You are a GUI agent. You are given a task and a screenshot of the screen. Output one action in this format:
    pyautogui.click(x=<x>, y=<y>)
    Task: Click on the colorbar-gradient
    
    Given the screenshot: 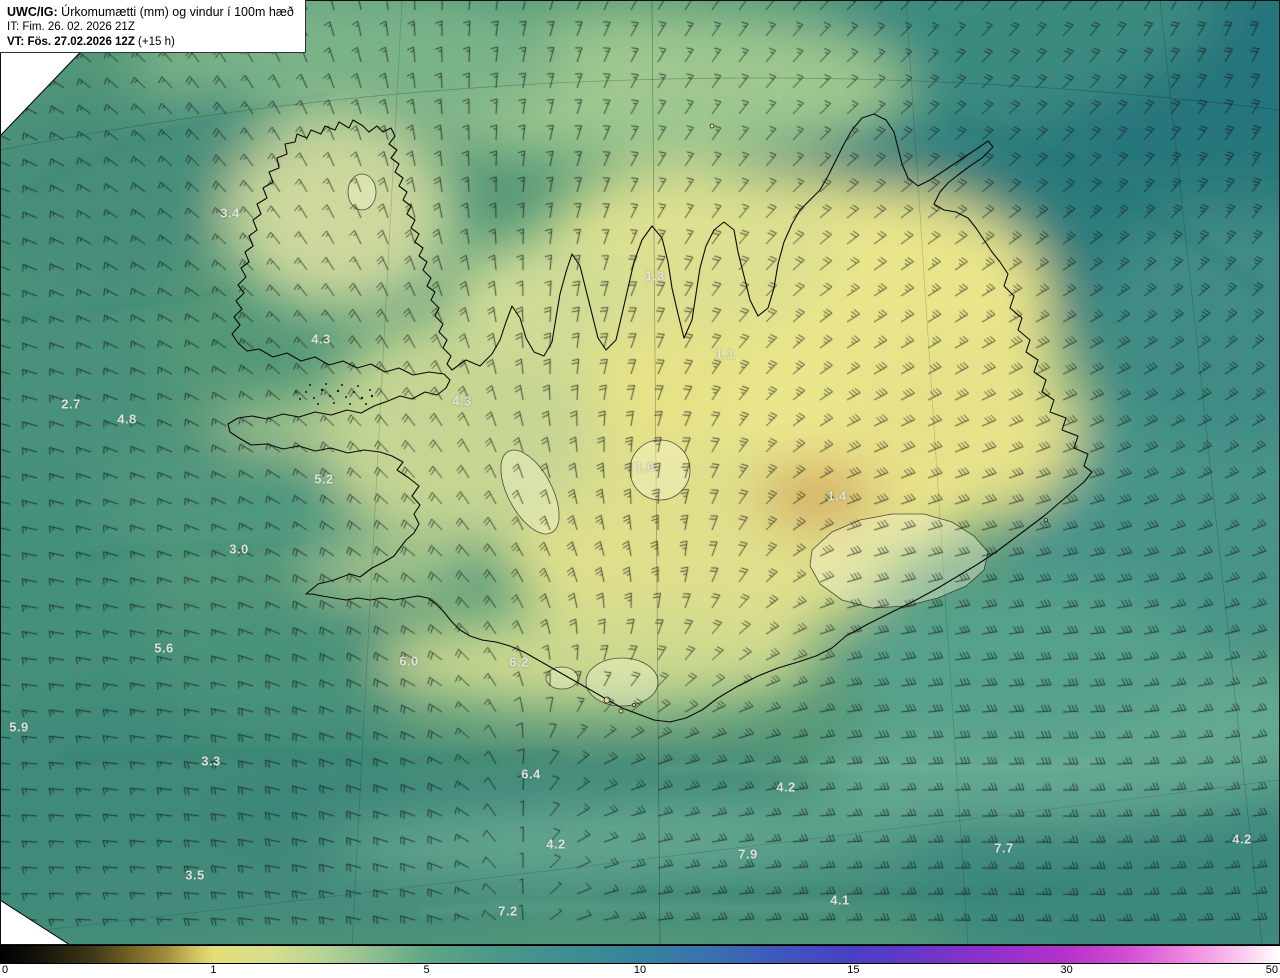 What is the action you would take?
    pyautogui.click(x=640, y=954)
    